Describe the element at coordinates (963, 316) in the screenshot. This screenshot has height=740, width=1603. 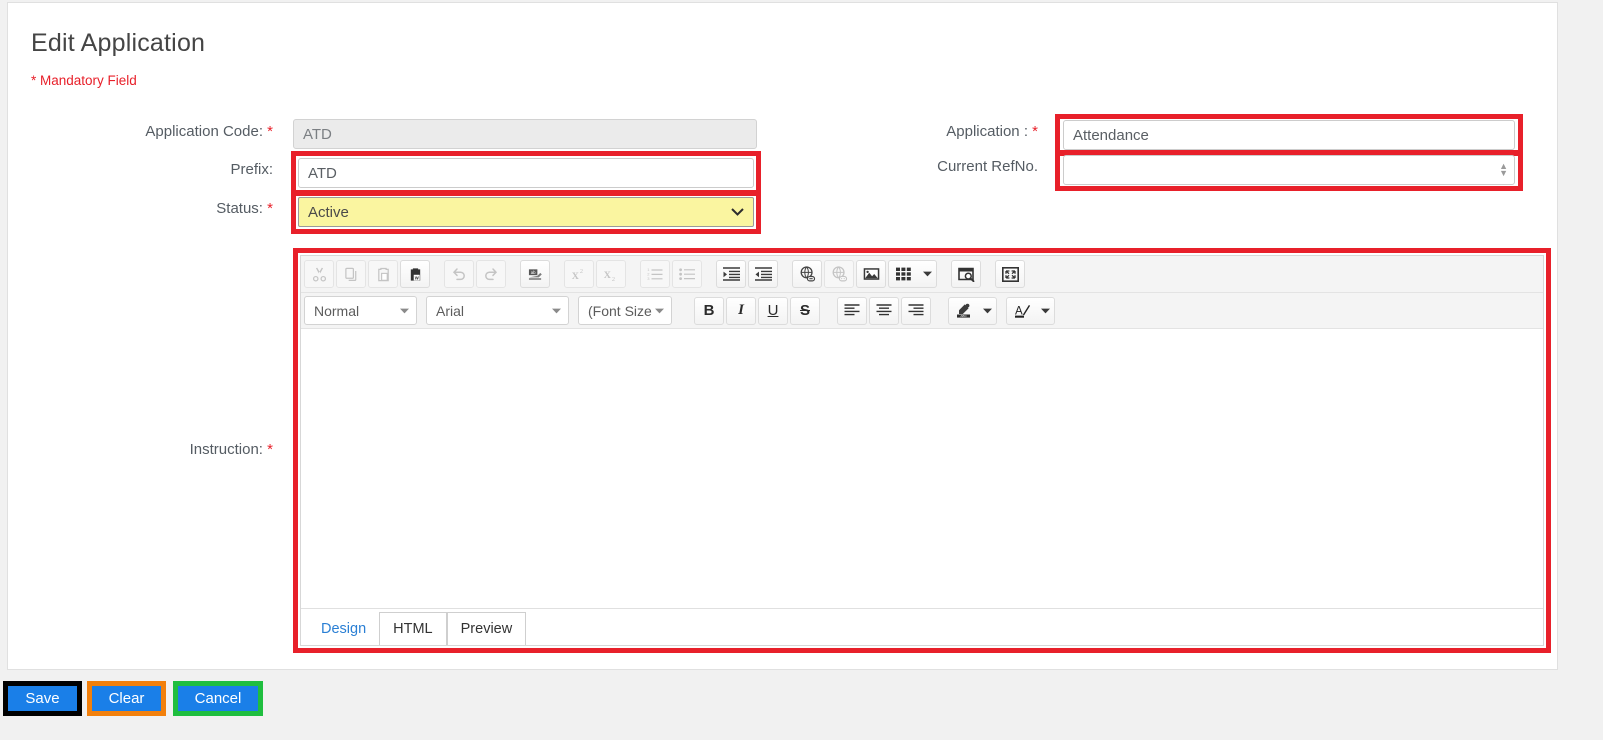
I see `svg-text: ABC` at that location.